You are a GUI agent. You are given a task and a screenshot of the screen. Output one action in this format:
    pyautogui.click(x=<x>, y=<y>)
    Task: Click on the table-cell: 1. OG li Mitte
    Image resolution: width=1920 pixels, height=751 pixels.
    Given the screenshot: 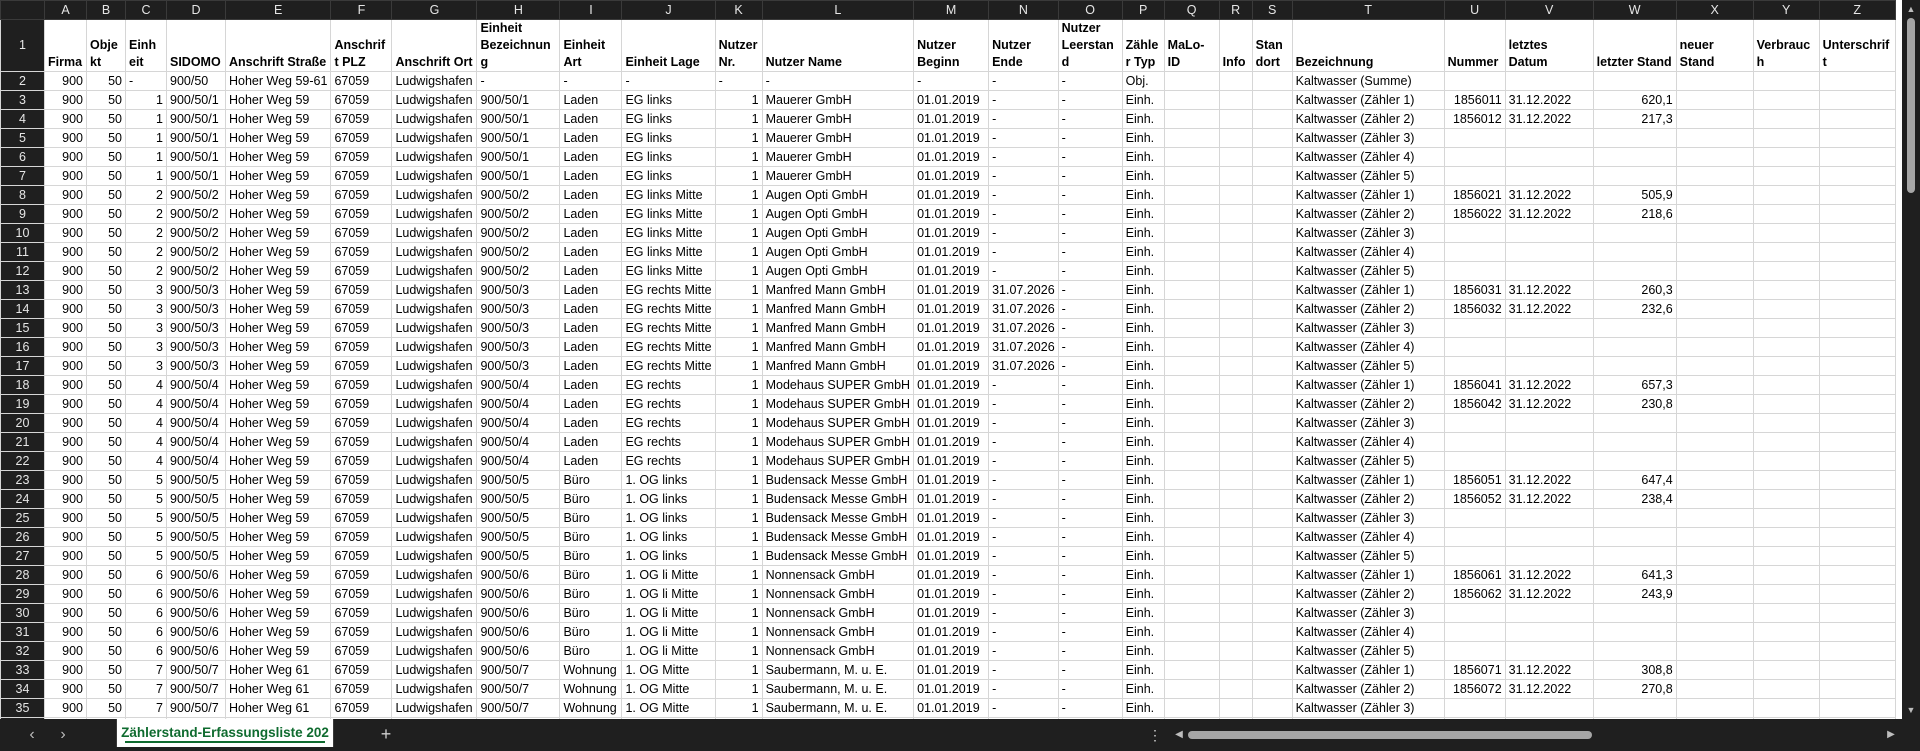 What is the action you would take?
    pyautogui.click(x=668, y=632)
    